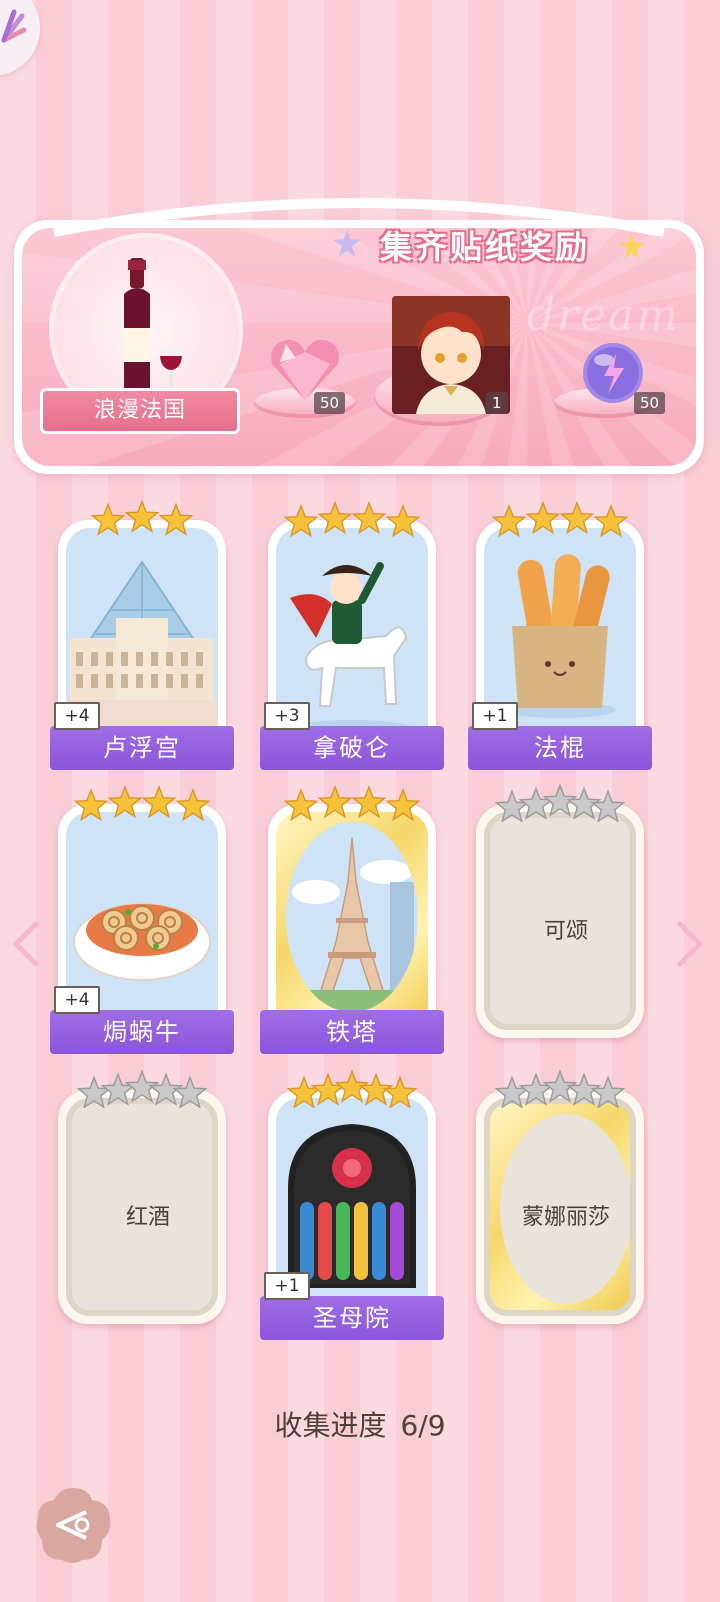 This screenshot has height=1602, width=720. I want to click on sticker-card: 卢浮宫 +4, so click(142, 632).